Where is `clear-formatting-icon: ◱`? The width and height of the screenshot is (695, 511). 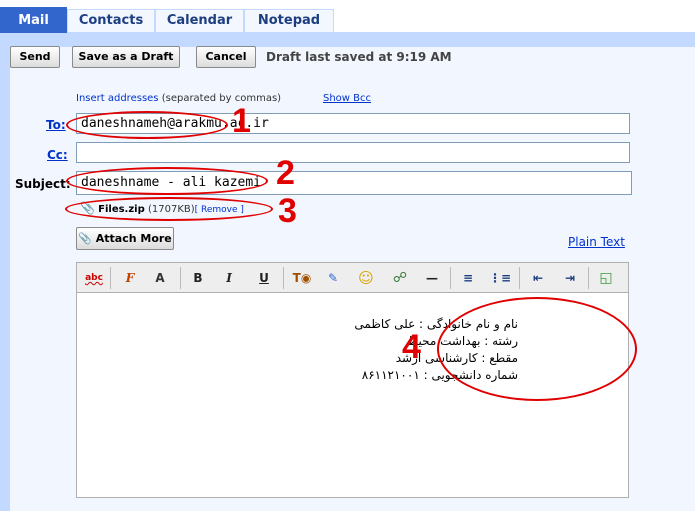
clear-formatting-icon: ◱ is located at coordinates (606, 278).